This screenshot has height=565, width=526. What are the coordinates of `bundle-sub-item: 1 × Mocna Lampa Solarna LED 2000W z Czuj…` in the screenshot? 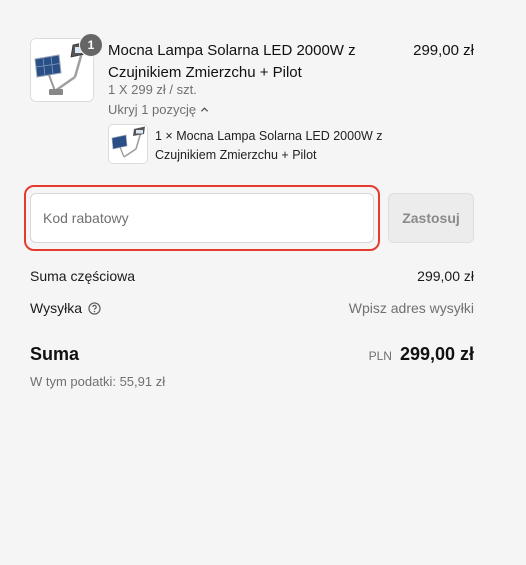 It's located at (253, 145).